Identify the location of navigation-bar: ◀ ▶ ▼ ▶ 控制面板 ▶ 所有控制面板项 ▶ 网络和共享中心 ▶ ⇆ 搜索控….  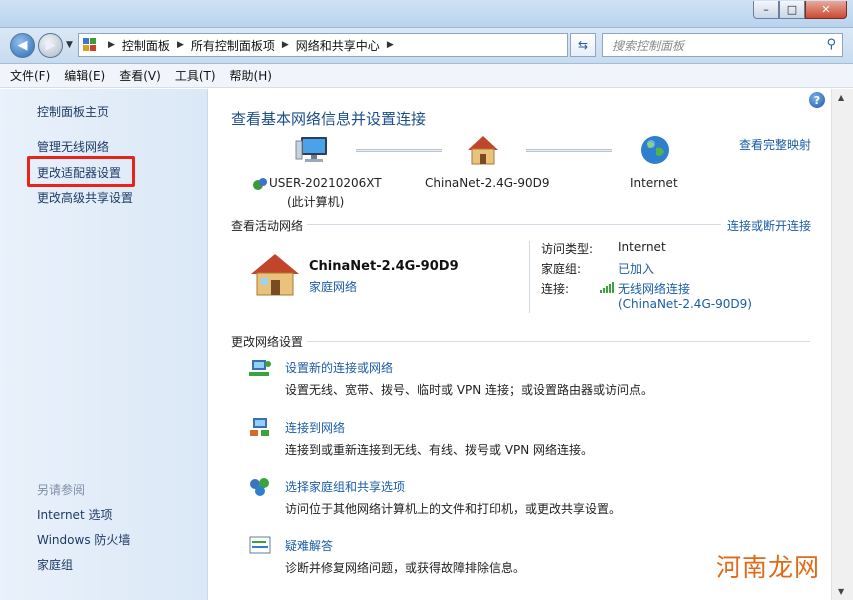
(426, 46).